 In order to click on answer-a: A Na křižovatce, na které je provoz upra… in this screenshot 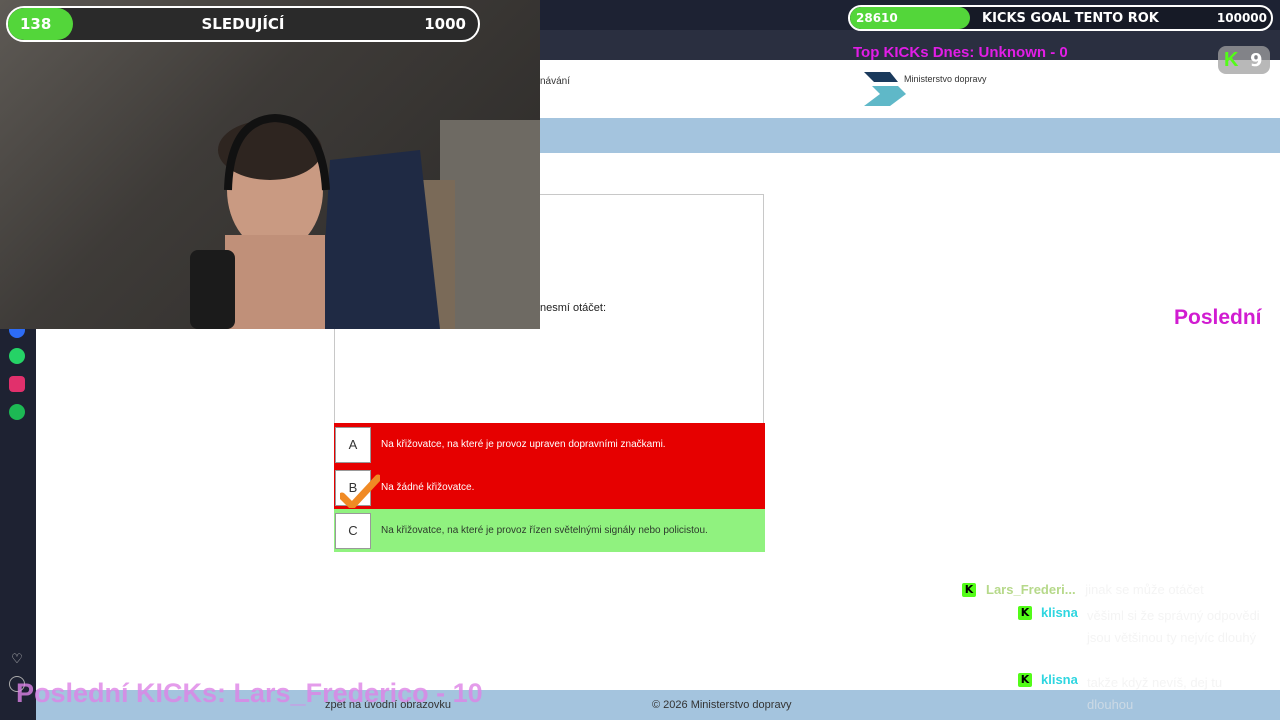, I will do `click(549, 444)`.